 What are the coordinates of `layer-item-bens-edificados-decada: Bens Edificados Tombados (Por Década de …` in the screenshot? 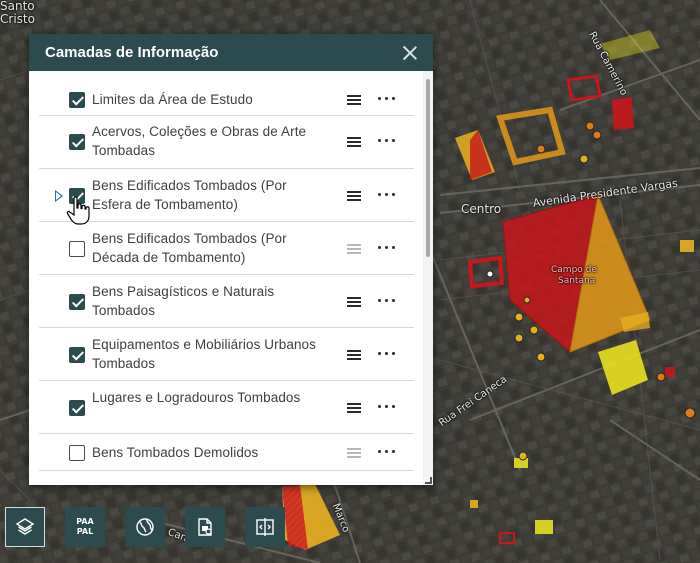 It's located at (226, 249).